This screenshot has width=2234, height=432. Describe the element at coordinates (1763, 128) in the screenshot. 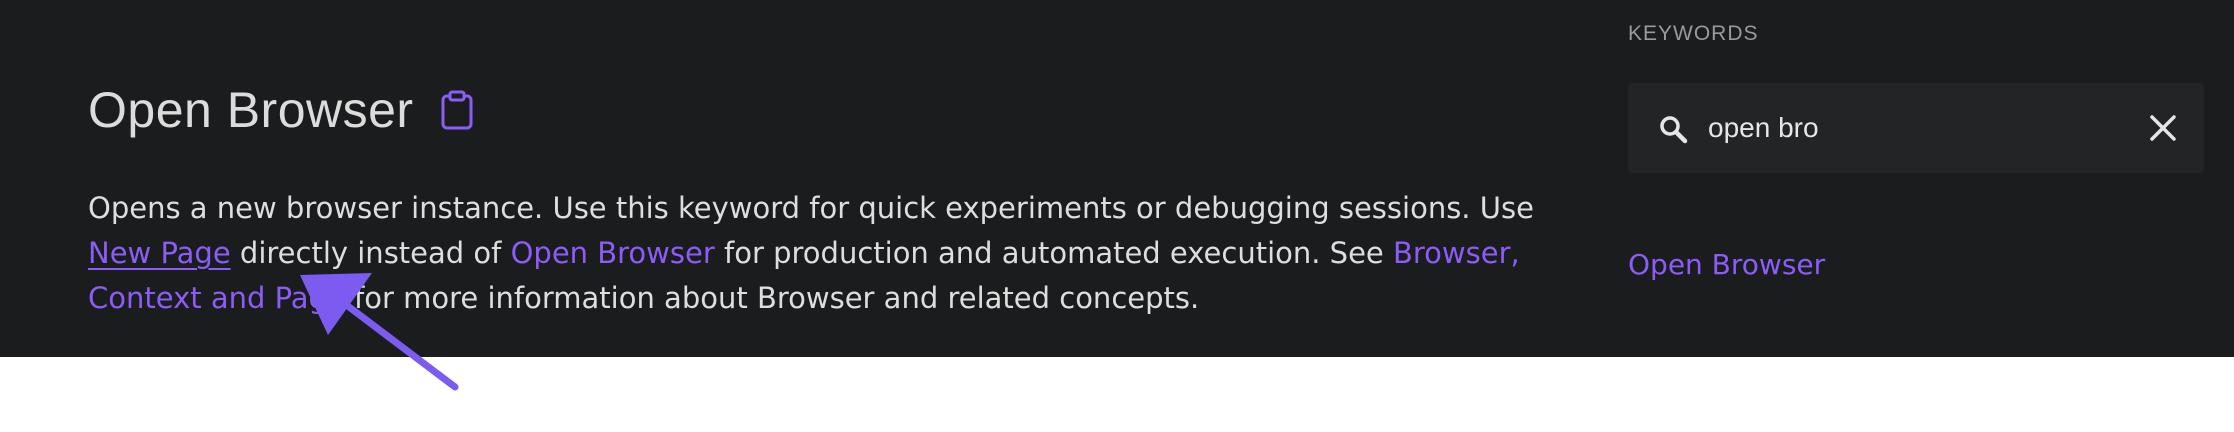

I see `search-value: open bro` at that location.